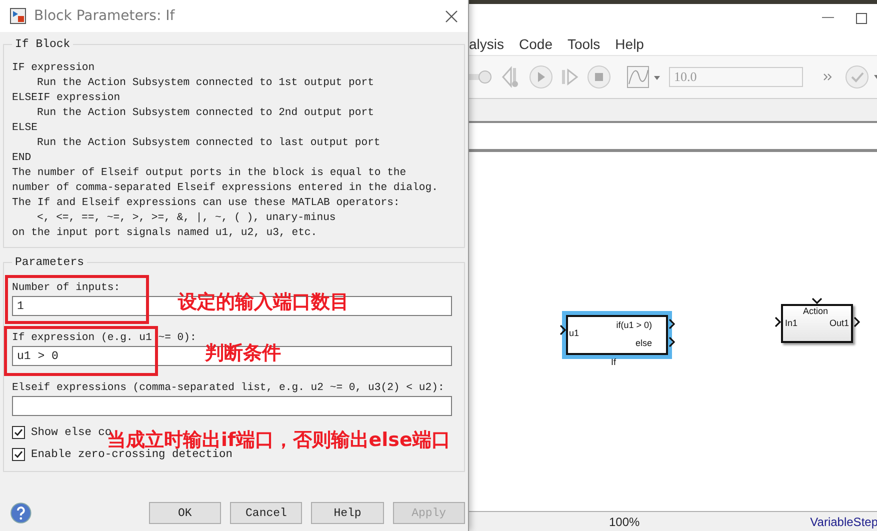 This screenshot has width=877, height=531. Describe the element at coordinates (243, 353) in the screenshot. I see `annotation-text: 判断条件` at that location.